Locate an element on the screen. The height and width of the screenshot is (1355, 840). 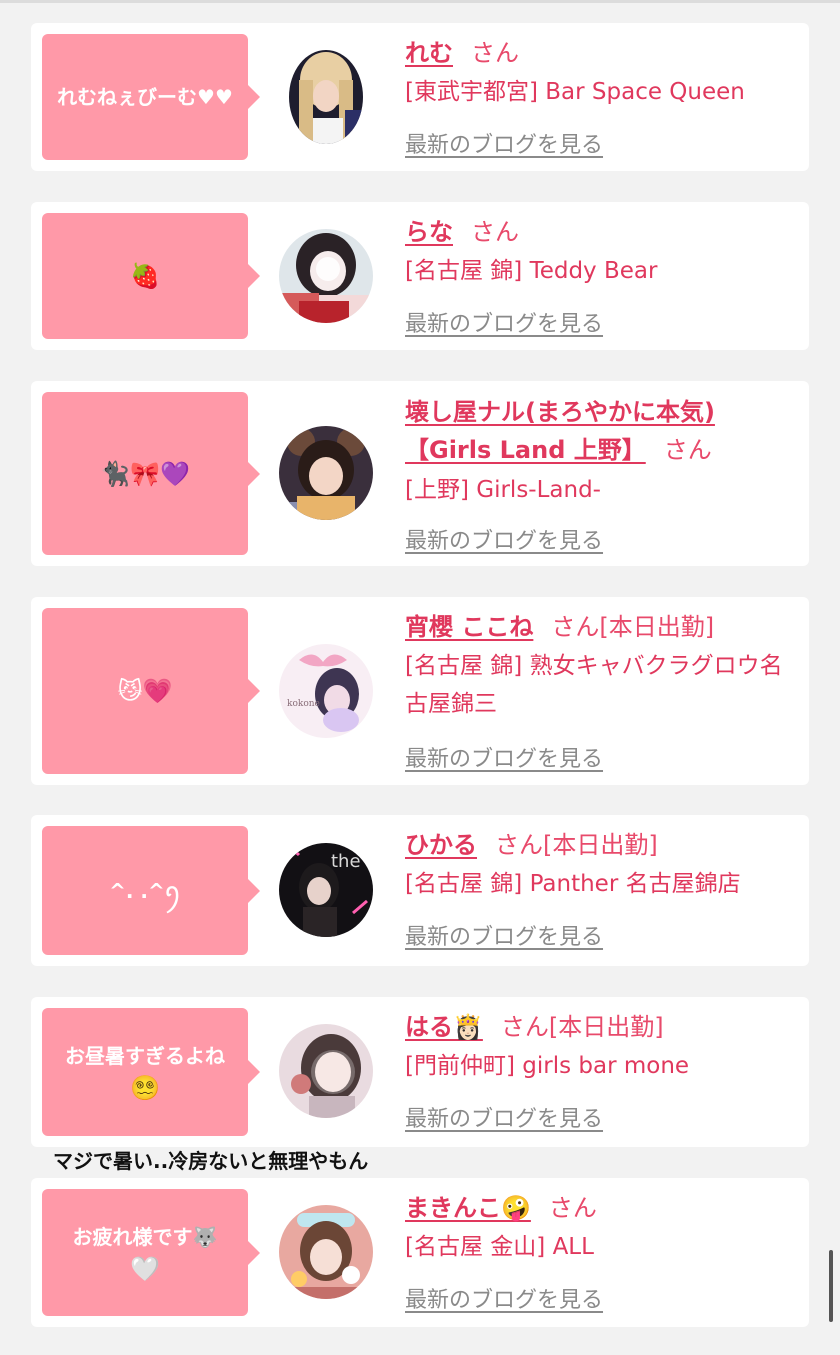
status-message-bubble: れむねぇびーむ♥♥ is located at coordinates (151, 97).